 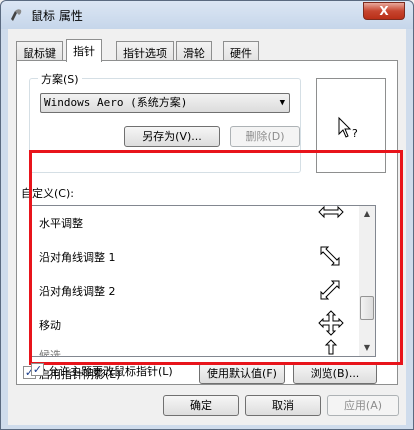 What do you see at coordinates (283, 405) in the screenshot?
I see `cancel-button: 取消` at bounding box center [283, 405].